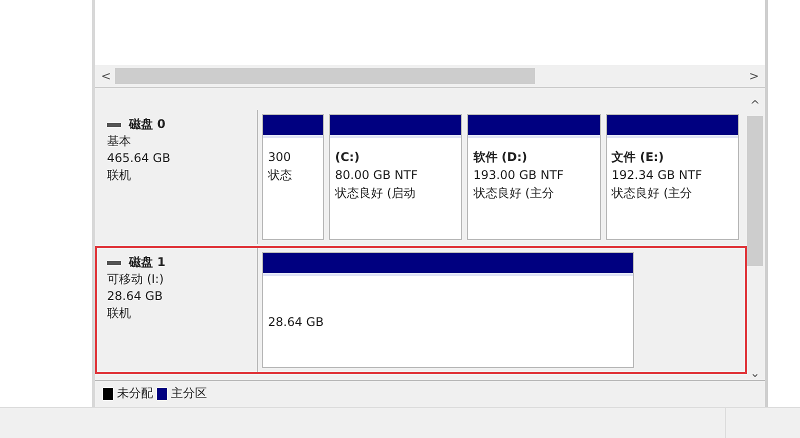 The image size is (800, 438). Describe the element at coordinates (348, 157) in the screenshot. I see `partition-label: (C:)` at that location.